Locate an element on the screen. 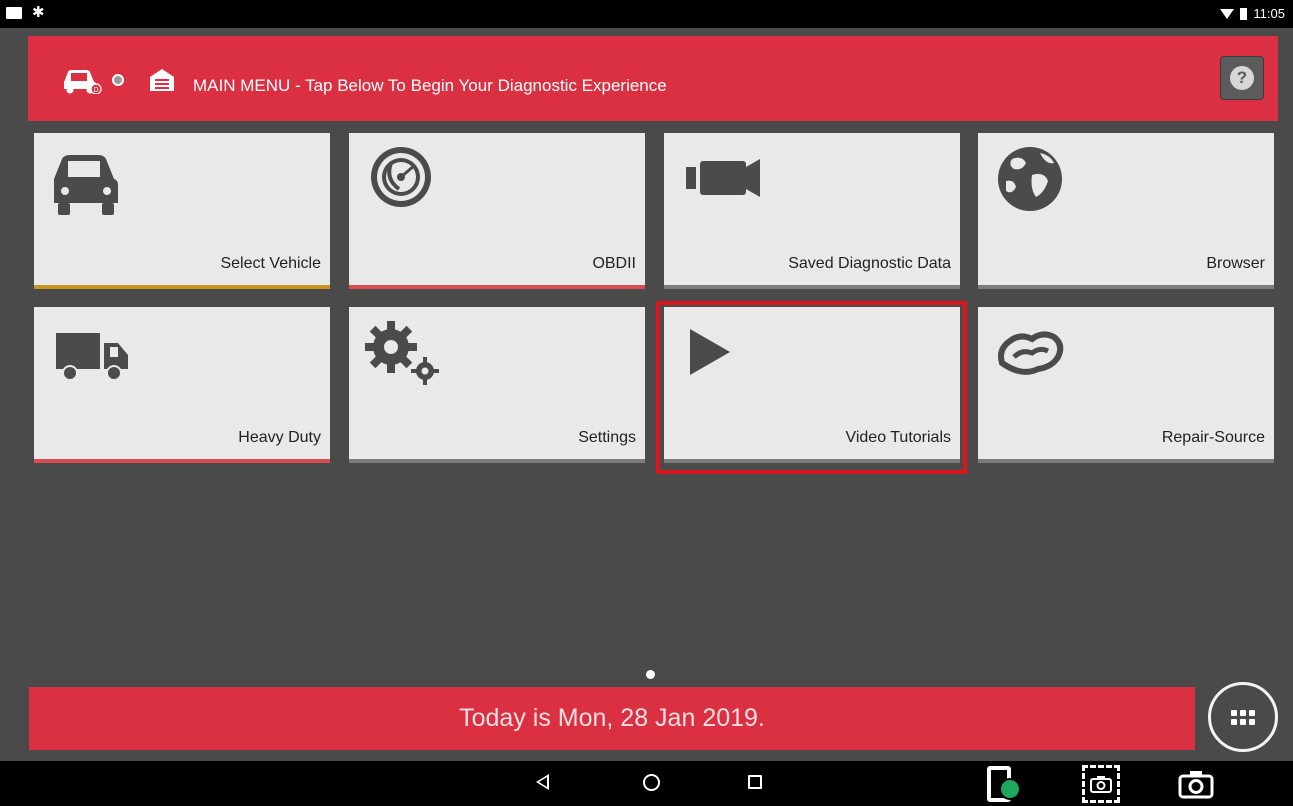 This screenshot has height=806, width=1293. tile-label: Settings is located at coordinates (607, 437).